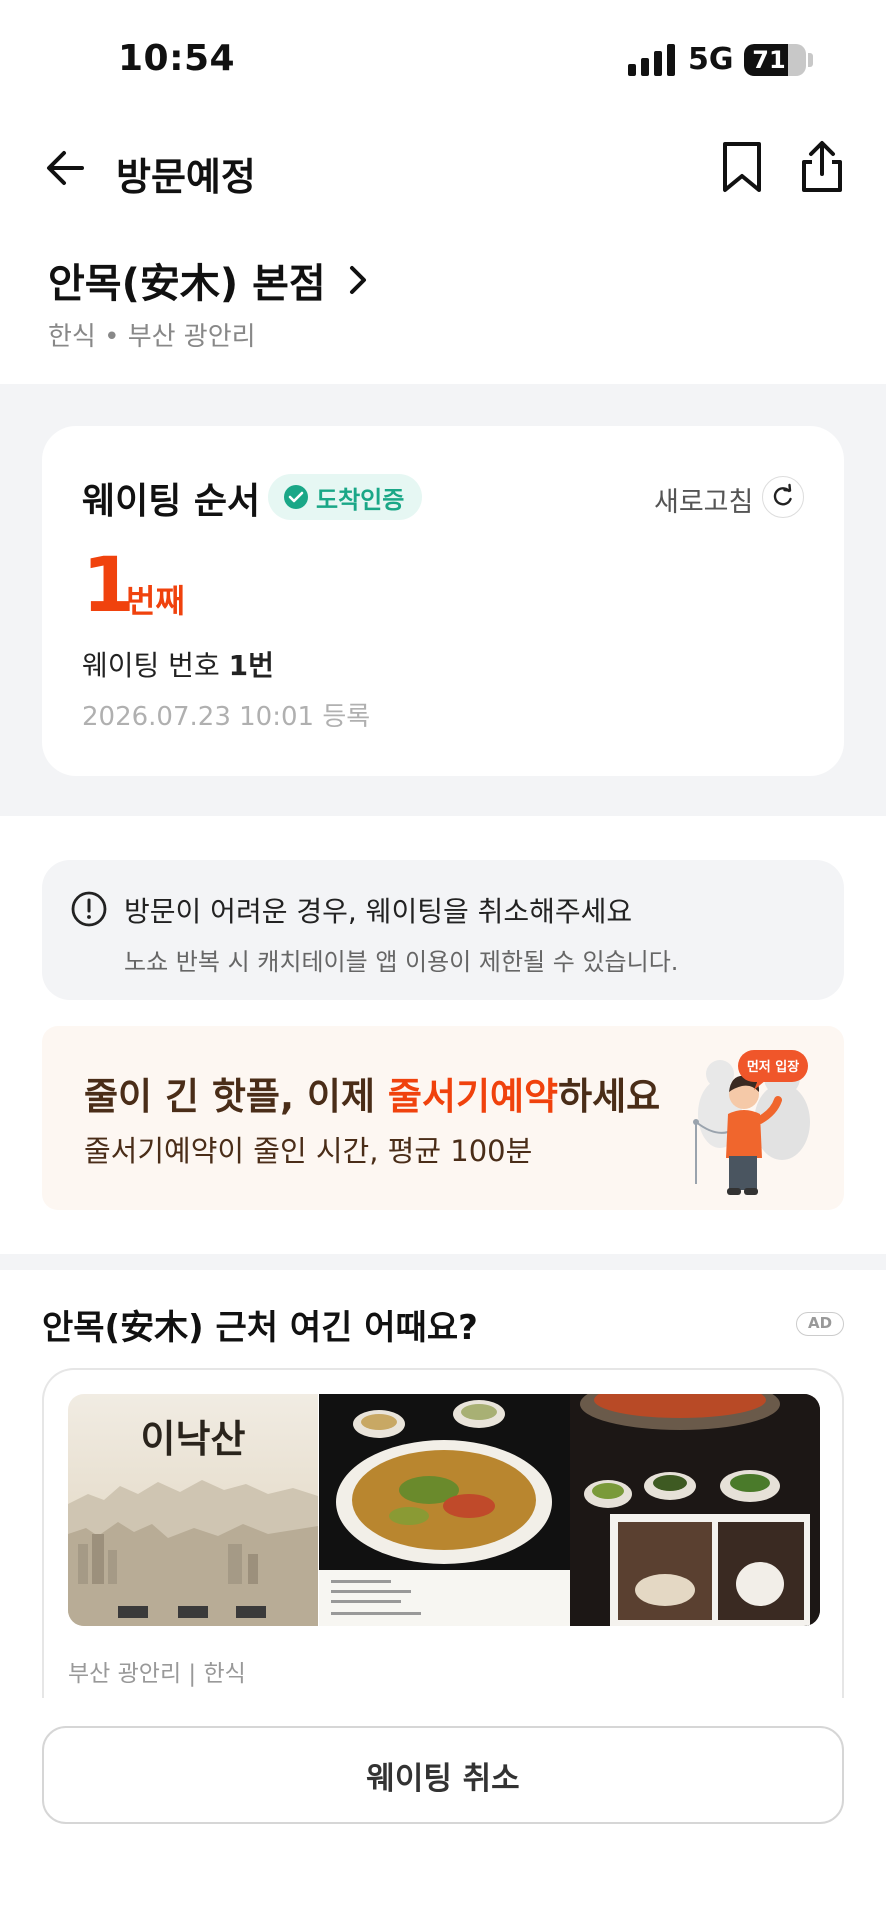 This screenshot has height=1920, width=886. I want to click on waiting-title: 웨이팅 순서, so click(171, 501).